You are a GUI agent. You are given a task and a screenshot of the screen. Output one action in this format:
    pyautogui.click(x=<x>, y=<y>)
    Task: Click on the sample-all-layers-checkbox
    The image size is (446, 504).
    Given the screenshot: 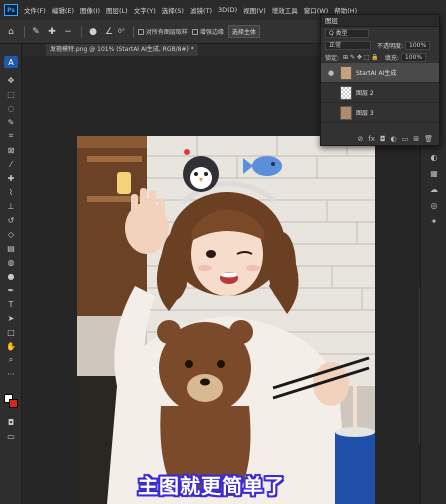 What is the action you would take?
    pyautogui.click(x=140, y=31)
    